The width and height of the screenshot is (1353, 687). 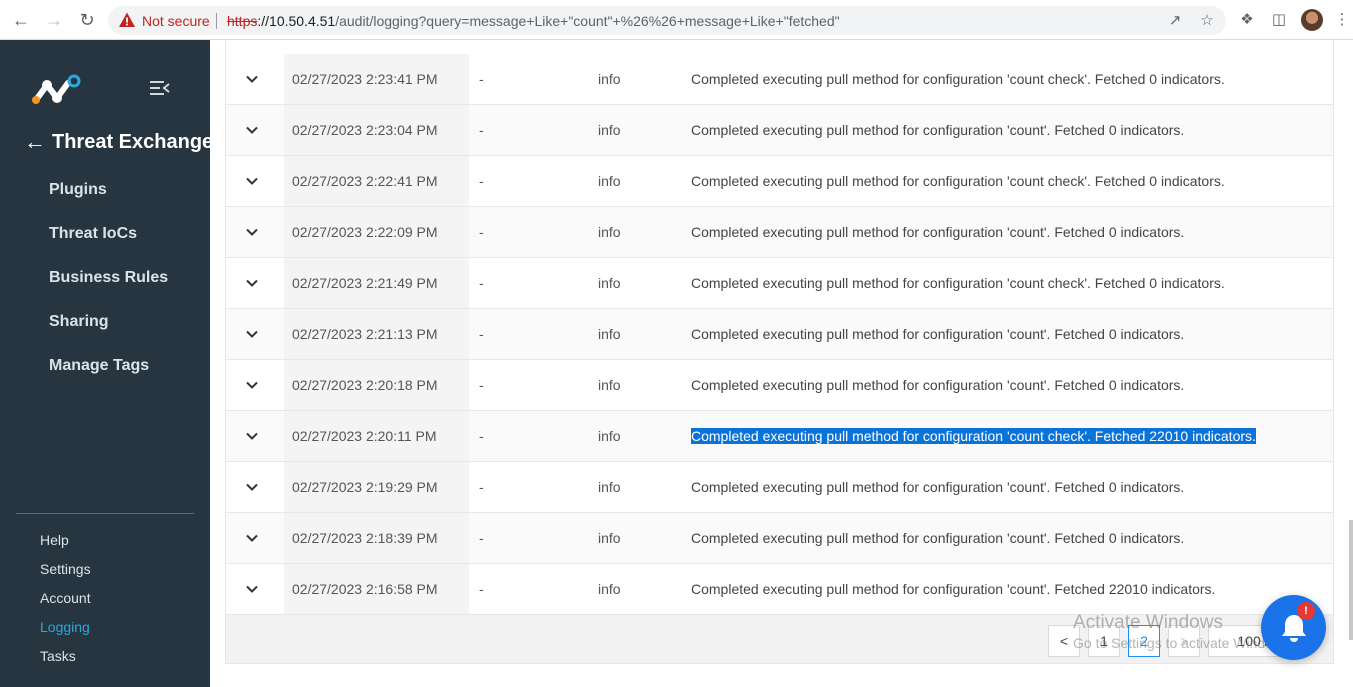 What do you see at coordinates (364, 436) in the screenshot?
I see `log-timestamp: 02/27/2023 2:20:11 PM` at bounding box center [364, 436].